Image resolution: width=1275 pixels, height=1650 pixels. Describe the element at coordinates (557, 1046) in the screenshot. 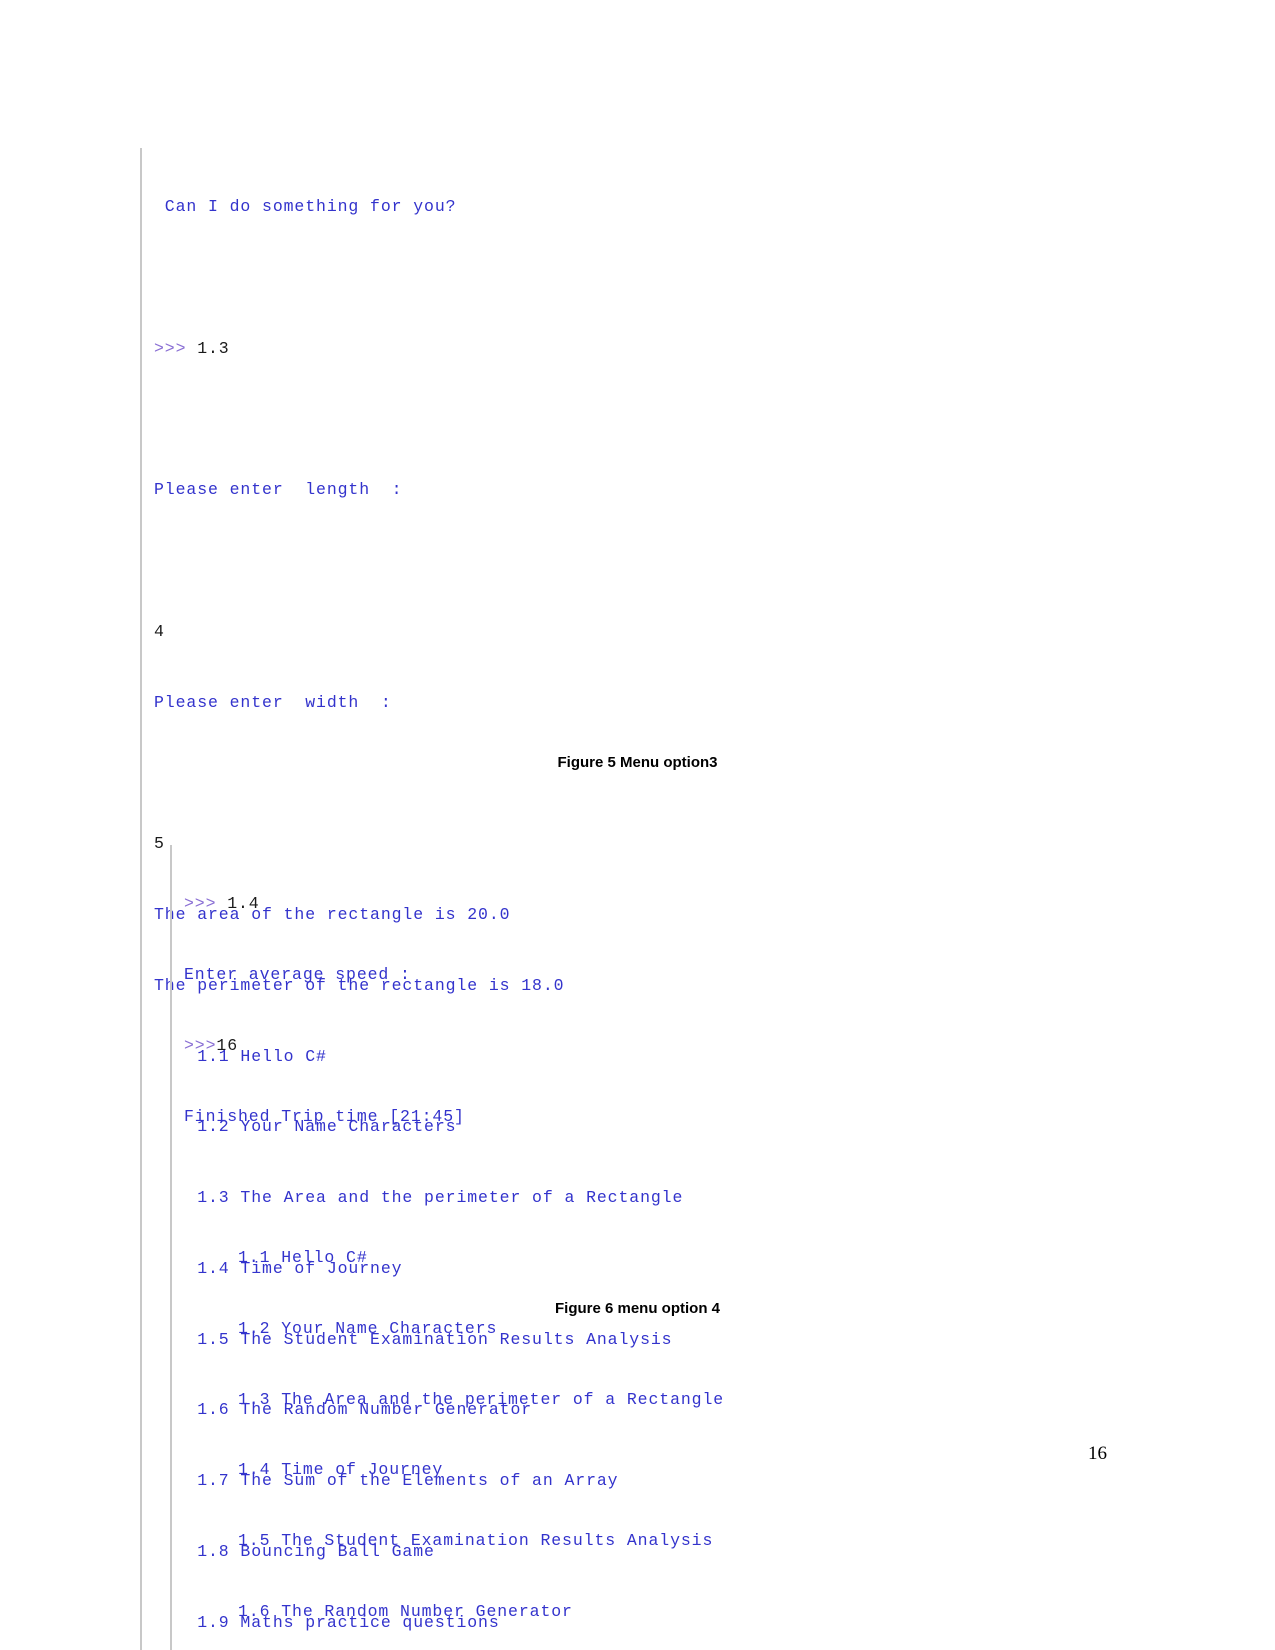

I see `console-line-input-speed: >>>16` at that location.